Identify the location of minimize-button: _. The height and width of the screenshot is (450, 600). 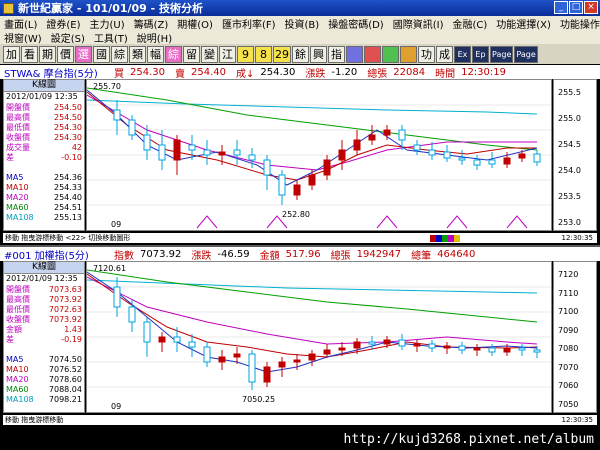
(561, 7).